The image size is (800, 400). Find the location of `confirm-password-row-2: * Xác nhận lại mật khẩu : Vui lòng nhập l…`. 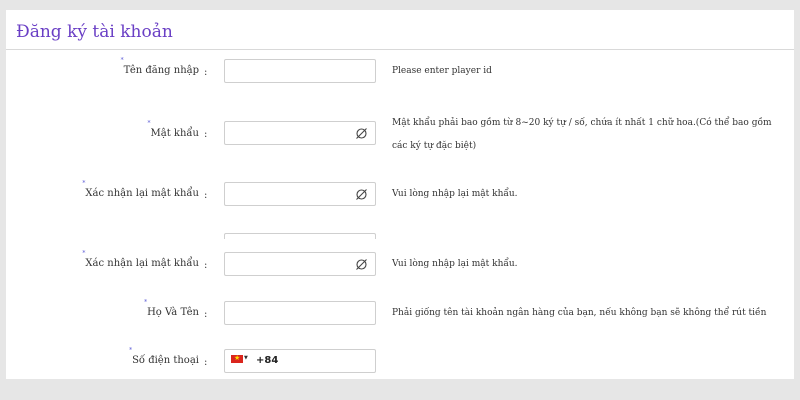

confirm-password-row-2: * Xác nhận lại mật khẩu : Vui lòng nhập l… is located at coordinates (400, 264).